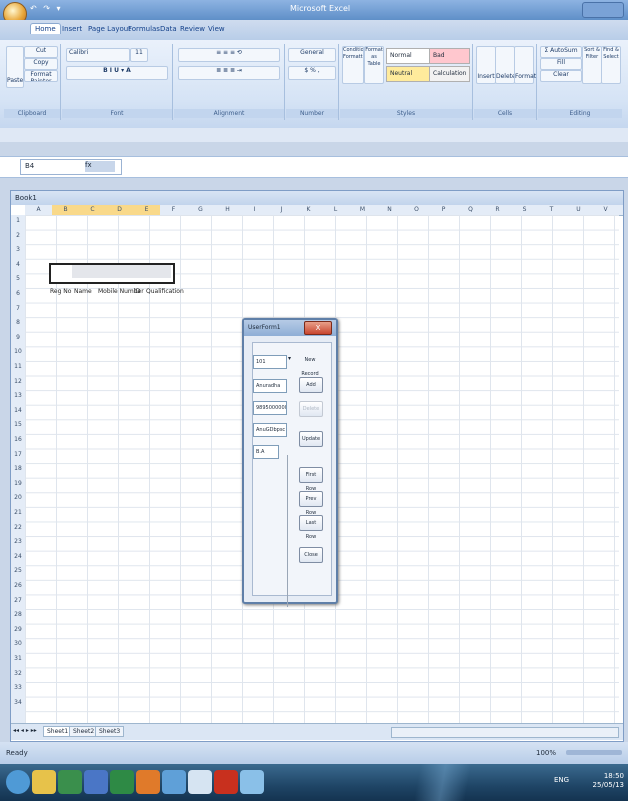  What do you see at coordinates (18, 395) in the screenshot?
I see `row-header-13: 13` at bounding box center [18, 395].